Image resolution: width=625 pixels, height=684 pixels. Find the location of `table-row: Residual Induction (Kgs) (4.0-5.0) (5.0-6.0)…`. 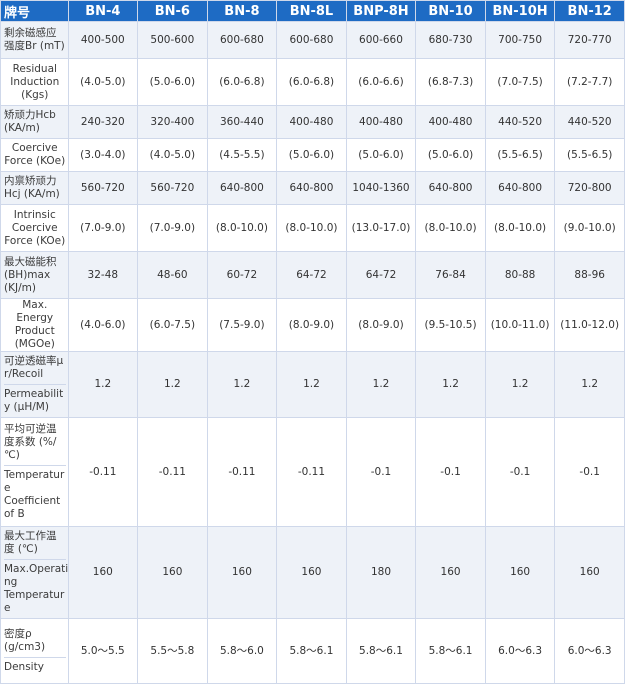

table-row: Residual Induction (Kgs) (4.0-5.0) (5.0-6.0)… is located at coordinates (312, 82).